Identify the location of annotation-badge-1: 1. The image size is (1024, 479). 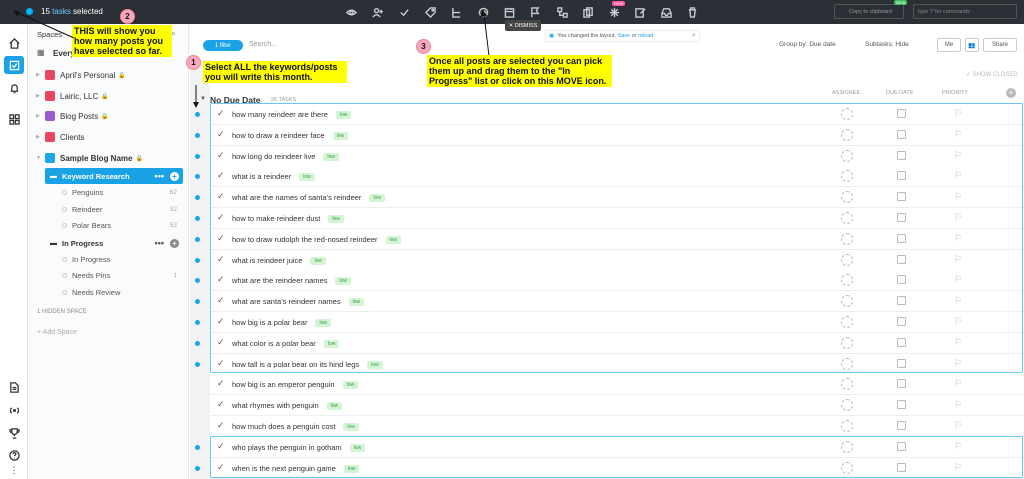
(193, 62).